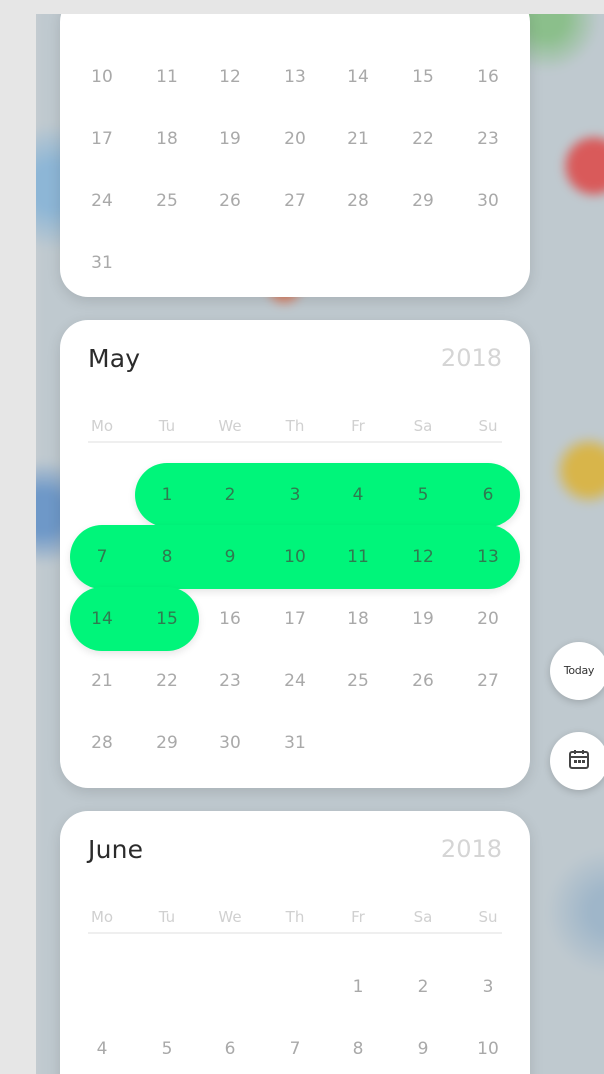 The width and height of the screenshot is (604, 1074). I want to click on month-name: May, so click(114, 358).